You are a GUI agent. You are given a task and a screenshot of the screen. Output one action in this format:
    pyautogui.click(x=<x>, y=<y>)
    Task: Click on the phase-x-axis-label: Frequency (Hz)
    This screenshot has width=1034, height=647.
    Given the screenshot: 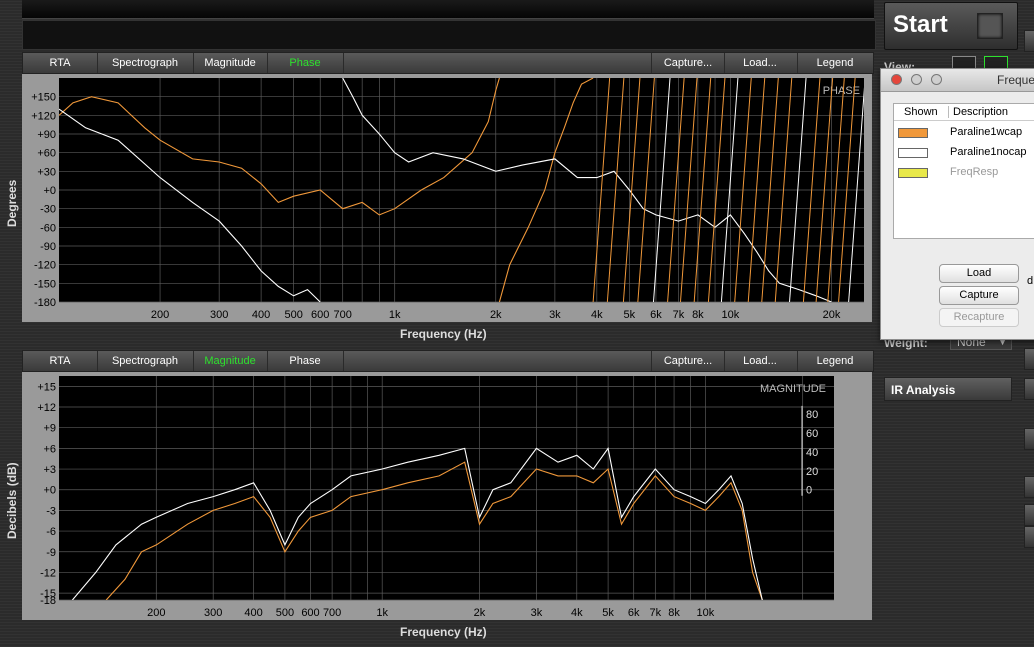 What is the action you would take?
    pyautogui.click(x=443, y=334)
    